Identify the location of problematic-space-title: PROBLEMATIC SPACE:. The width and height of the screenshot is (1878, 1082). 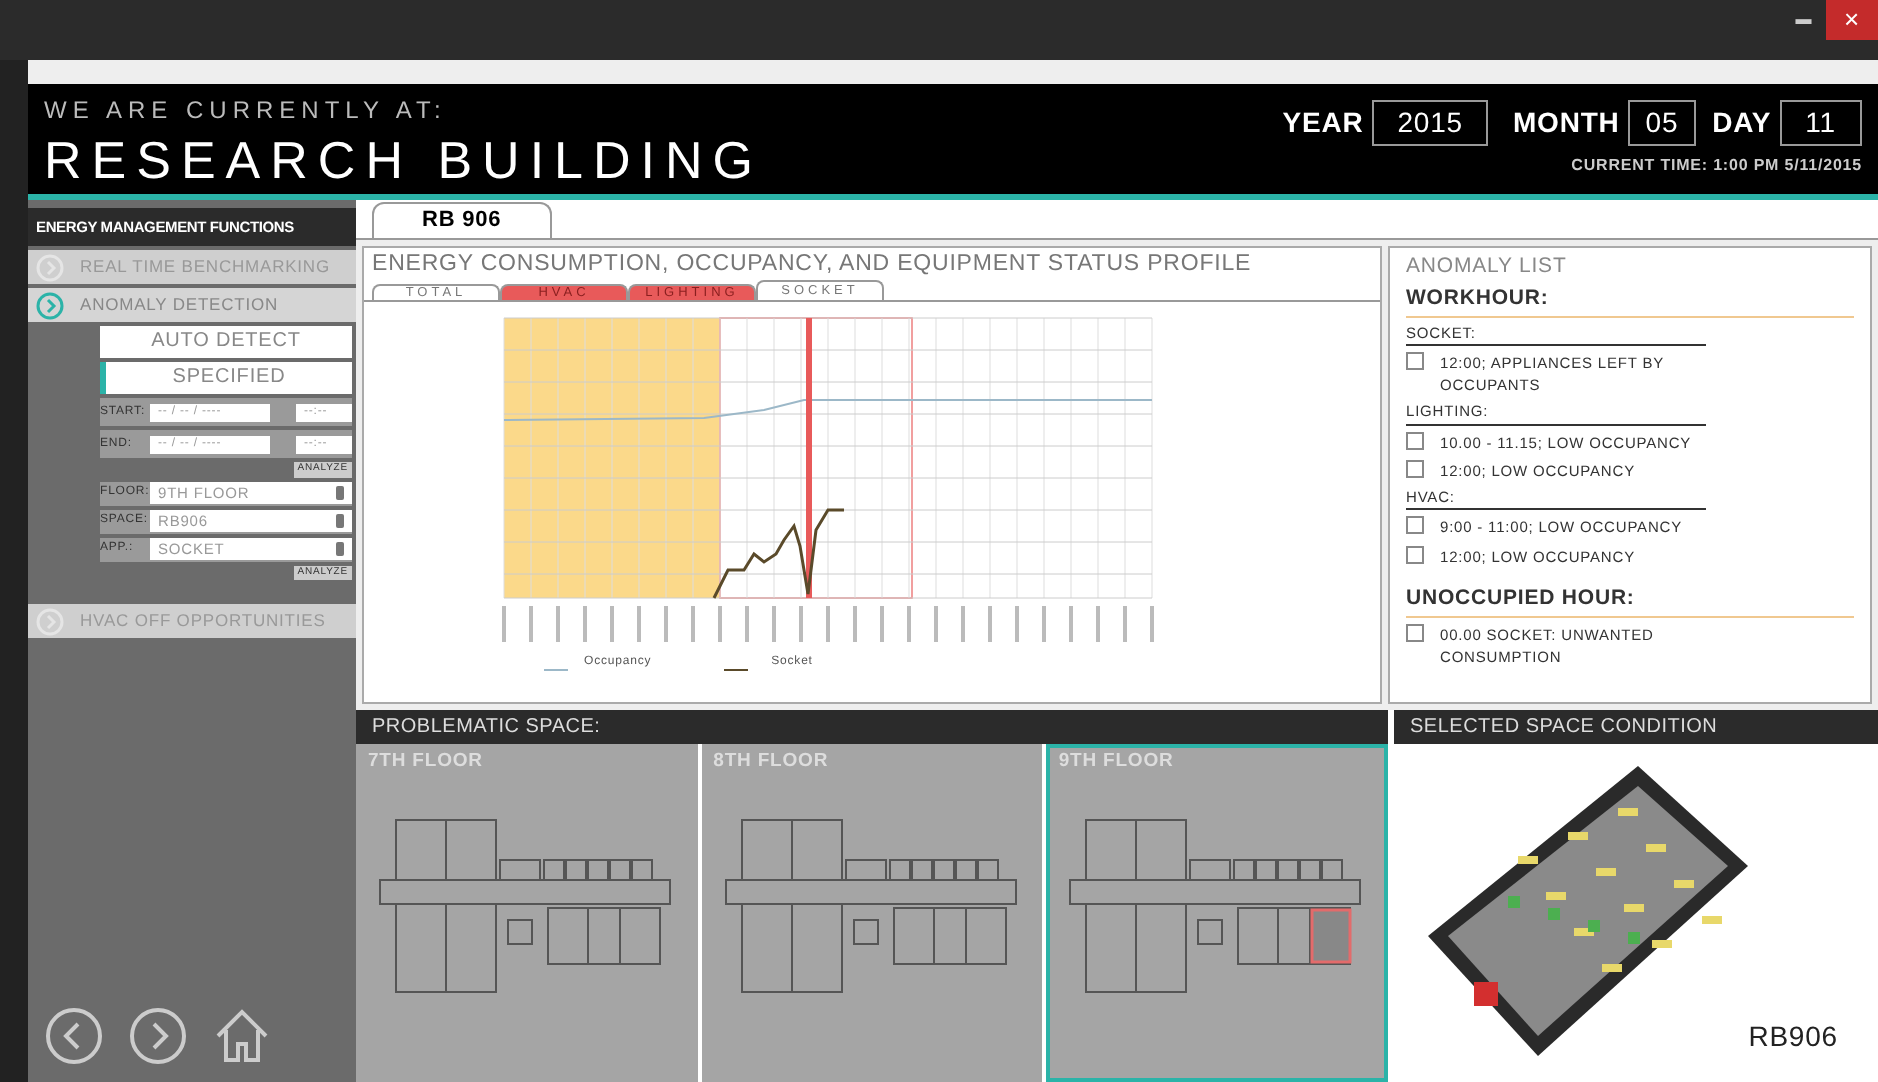
(872, 727).